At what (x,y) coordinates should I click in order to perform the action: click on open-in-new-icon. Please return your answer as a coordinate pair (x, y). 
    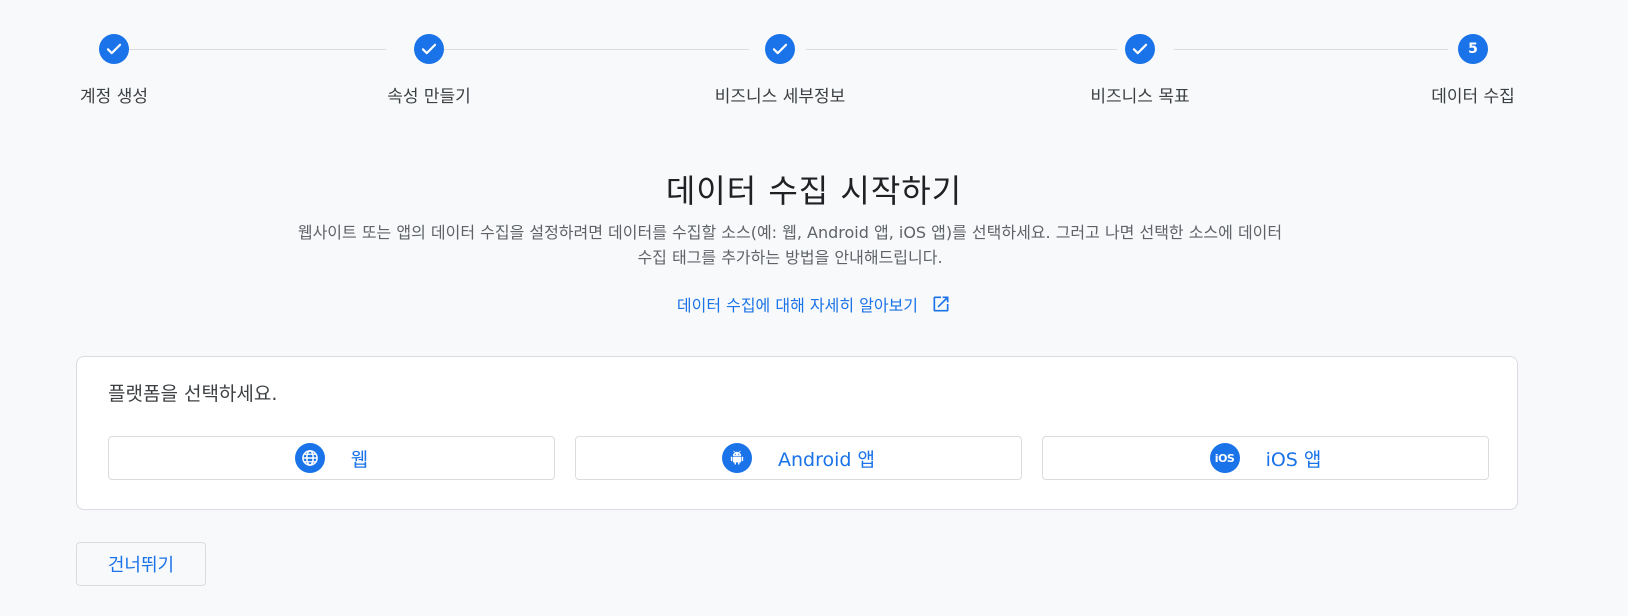
    Looking at the image, I should click on (941, 304).